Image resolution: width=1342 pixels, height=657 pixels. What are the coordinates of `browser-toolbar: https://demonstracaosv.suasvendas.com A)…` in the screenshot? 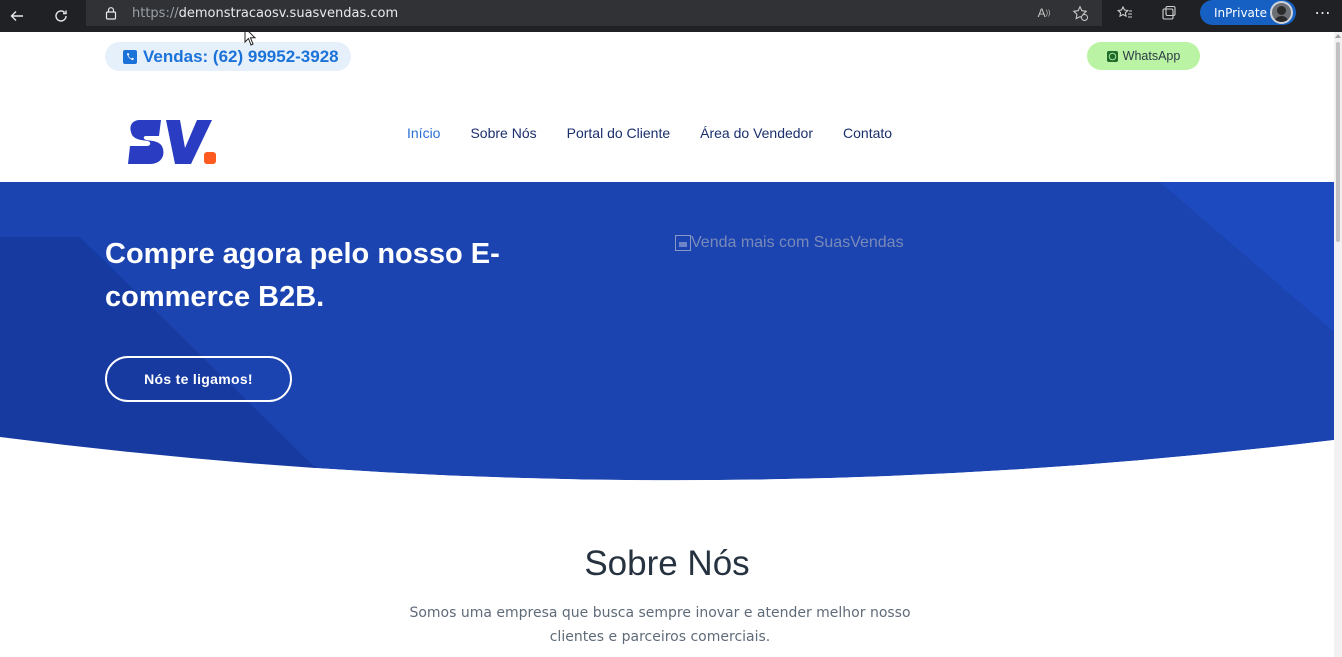 It's located at (671, 16).